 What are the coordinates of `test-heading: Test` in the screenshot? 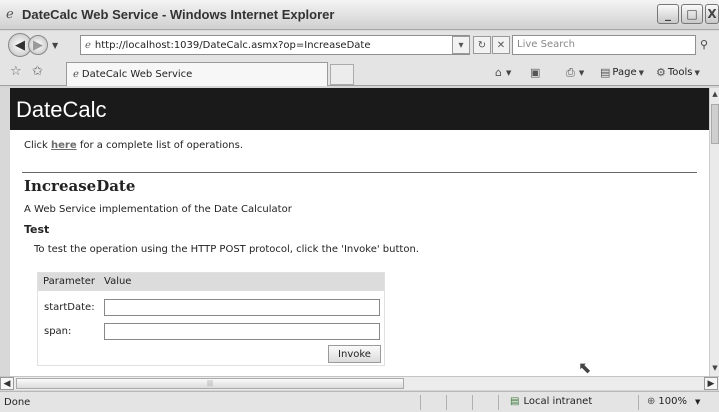 It's located at (37, 229).